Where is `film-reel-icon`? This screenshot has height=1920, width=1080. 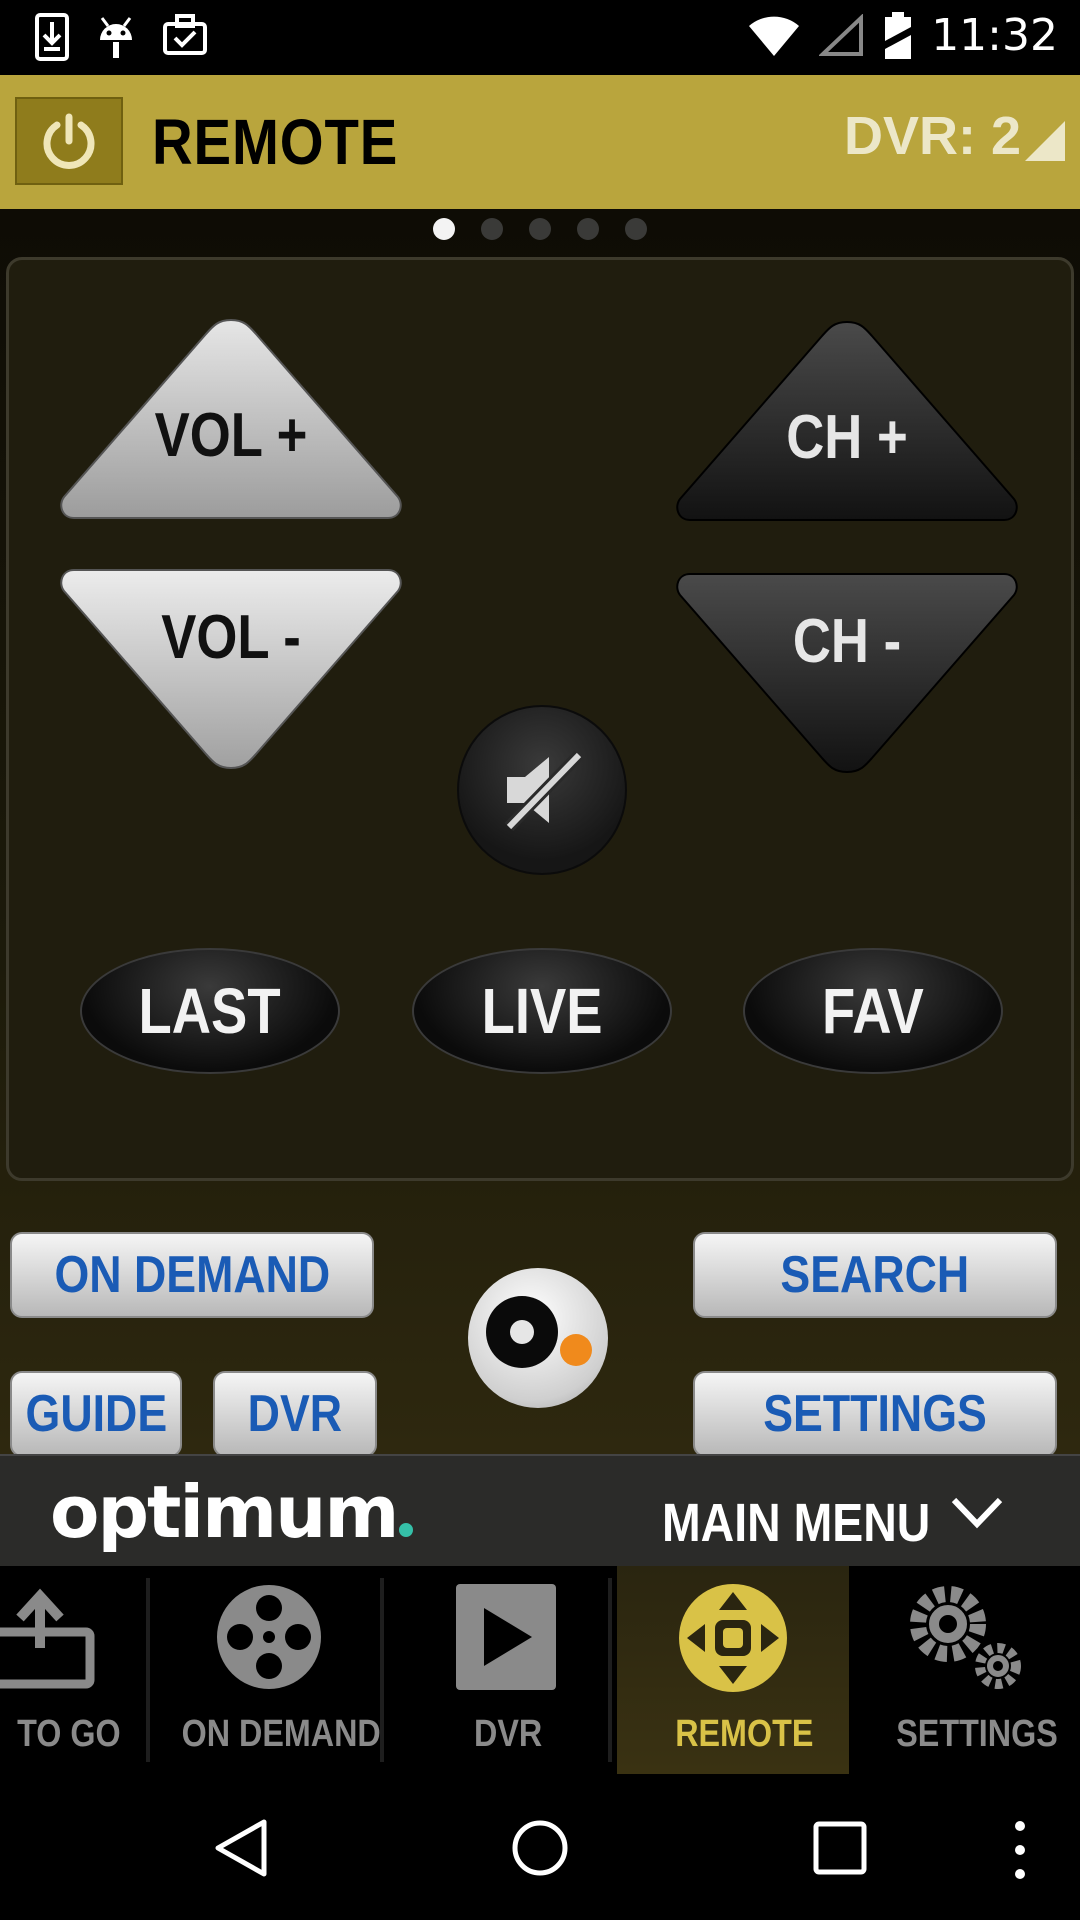 film-reel-icon is located at coordinates (269, 1637).